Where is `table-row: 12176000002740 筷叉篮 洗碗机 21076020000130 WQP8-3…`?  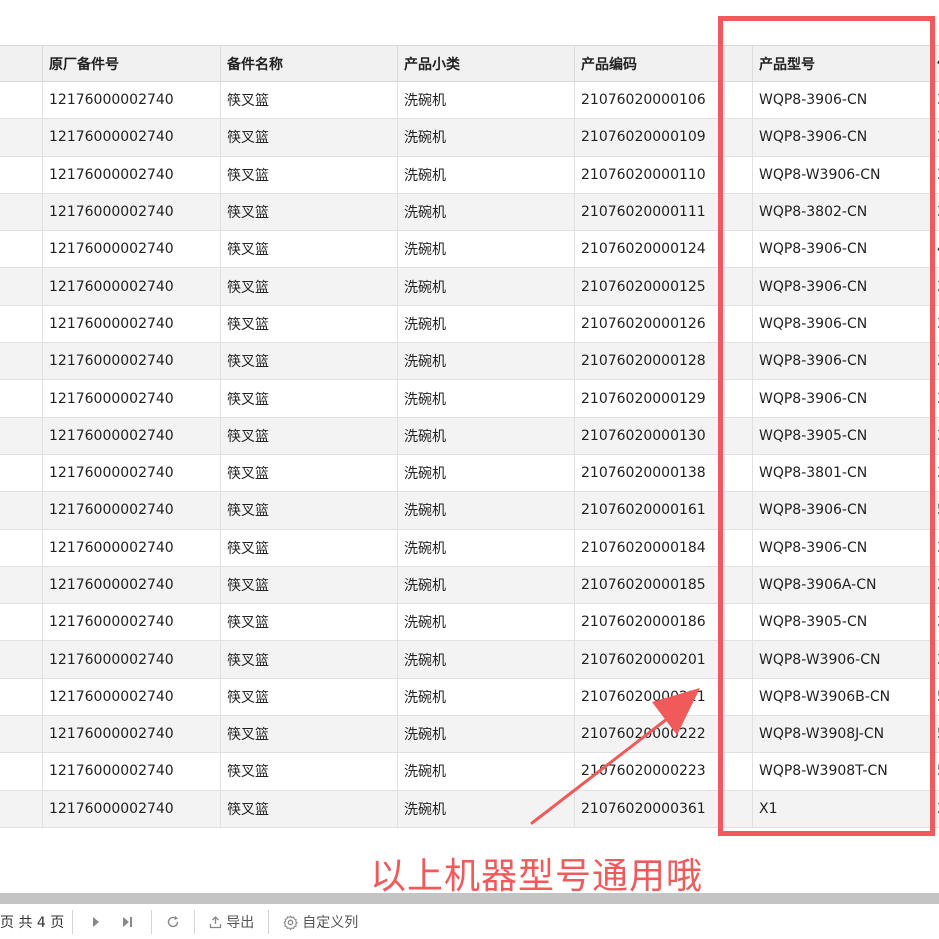
table-row: 12176000002740 筷叉篮 洗碗机 21076020000130 WQP8-3… is located at coordinates (469, 436).